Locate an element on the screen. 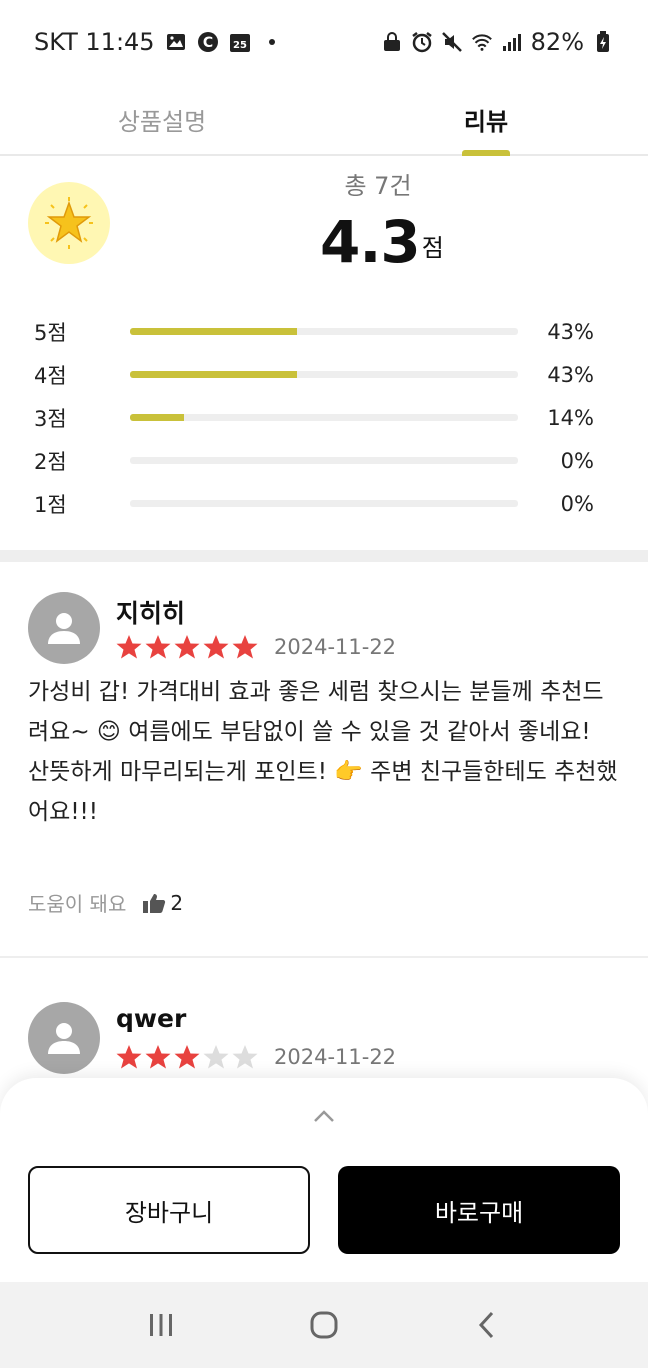 The height and width of the screenshot is (1368, 648). svg-text: C is located at coordinates (207, 43).